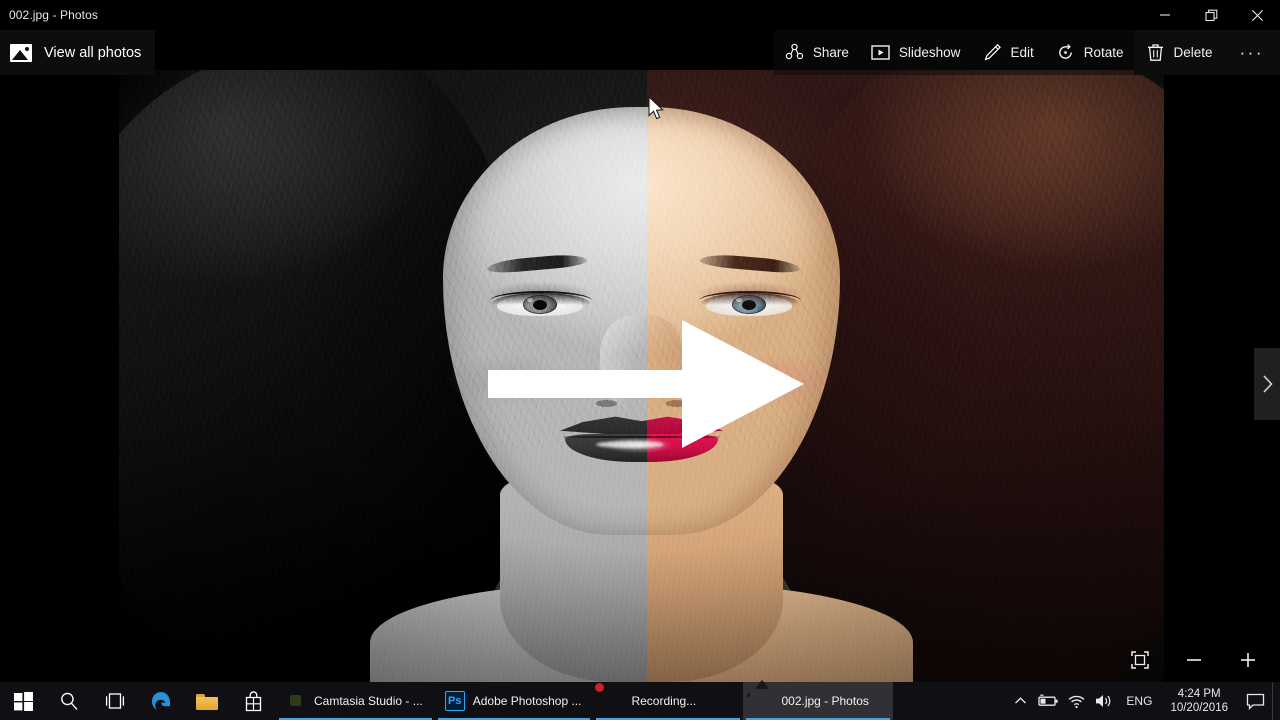 The height and width of the screenshot is (720, 1280). What do you see at coordinates (825, 701) in the screenshot?
I see `taskbar-item-label: 002.jpg - Photos` at bounding box center [825, 701].